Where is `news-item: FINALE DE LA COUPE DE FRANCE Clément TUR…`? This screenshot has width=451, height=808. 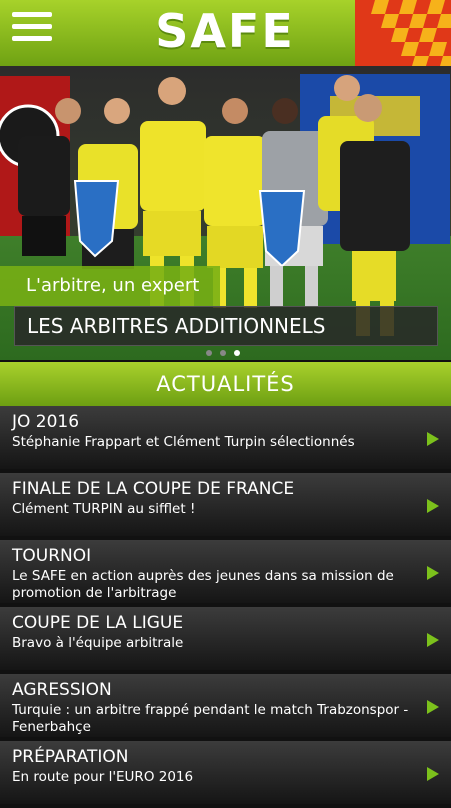
news-item: FINALE DE LA COUPE DE FRANCE Clément TUR… is located at coordinates (225, 504).